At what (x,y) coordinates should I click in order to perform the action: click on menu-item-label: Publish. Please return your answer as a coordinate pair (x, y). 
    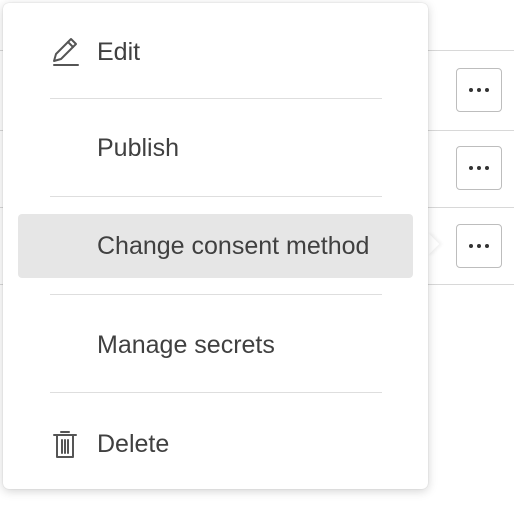
    Looking at the image, I should click on (138, 147).